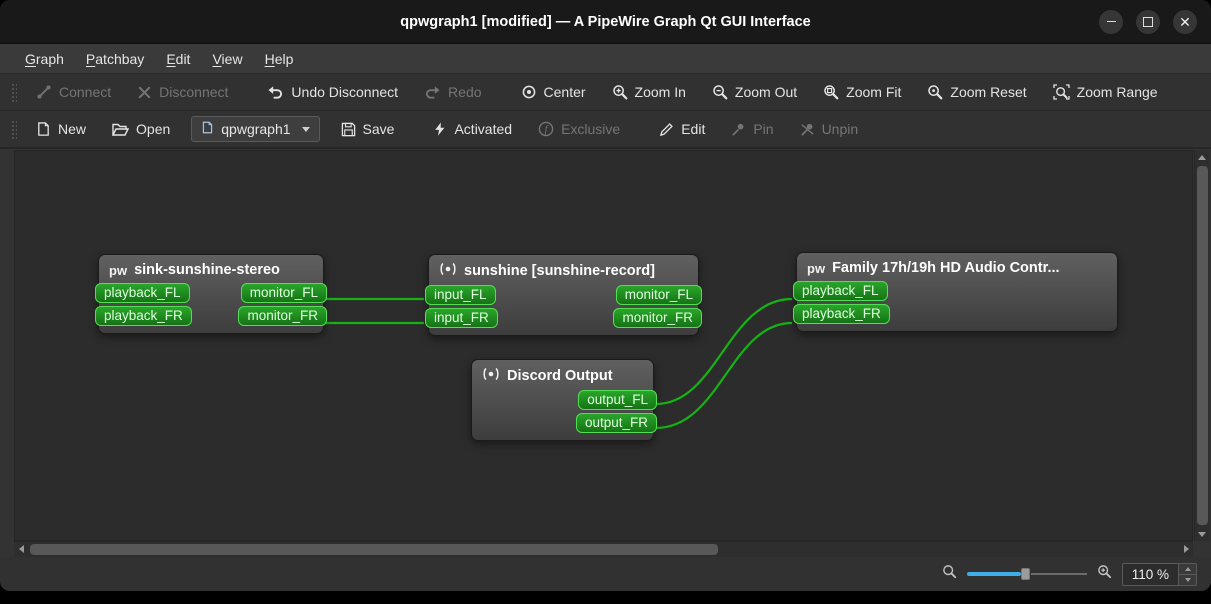 This screenshot has height=604, width=1211. I want to click on connect-button: Connect, so click(73, 92).